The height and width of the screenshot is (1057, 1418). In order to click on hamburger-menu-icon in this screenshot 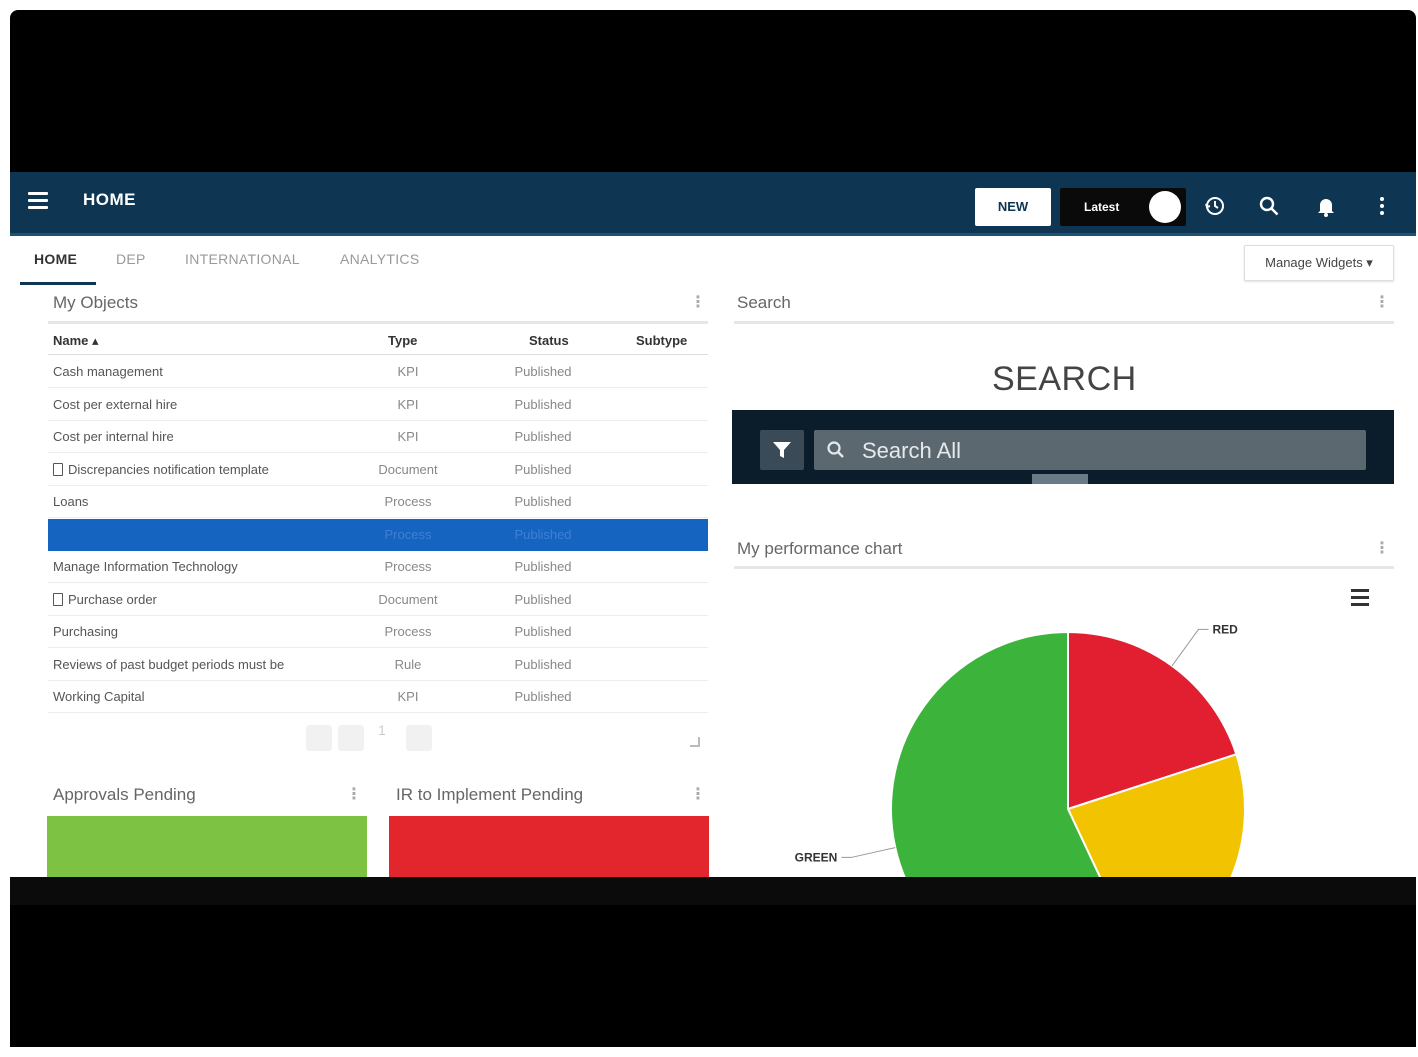, I will do `click(38, 201)`.